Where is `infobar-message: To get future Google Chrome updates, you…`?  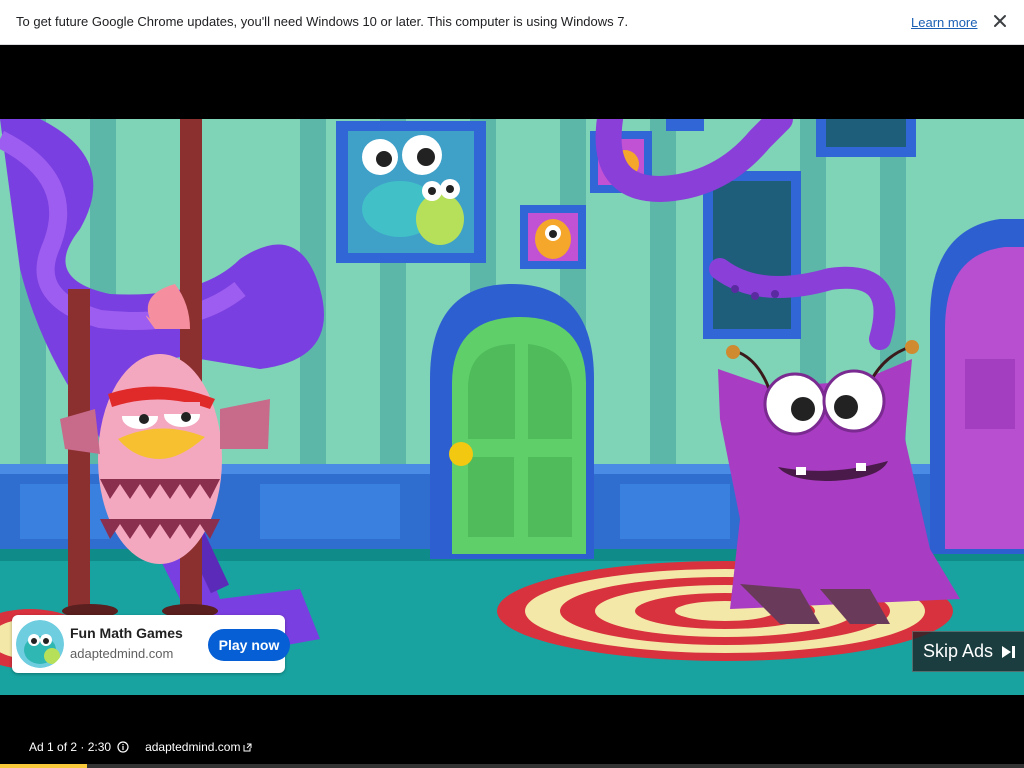
infobar-message: To get future Google Chrome updates, you… is located at coordinates (322, 21).